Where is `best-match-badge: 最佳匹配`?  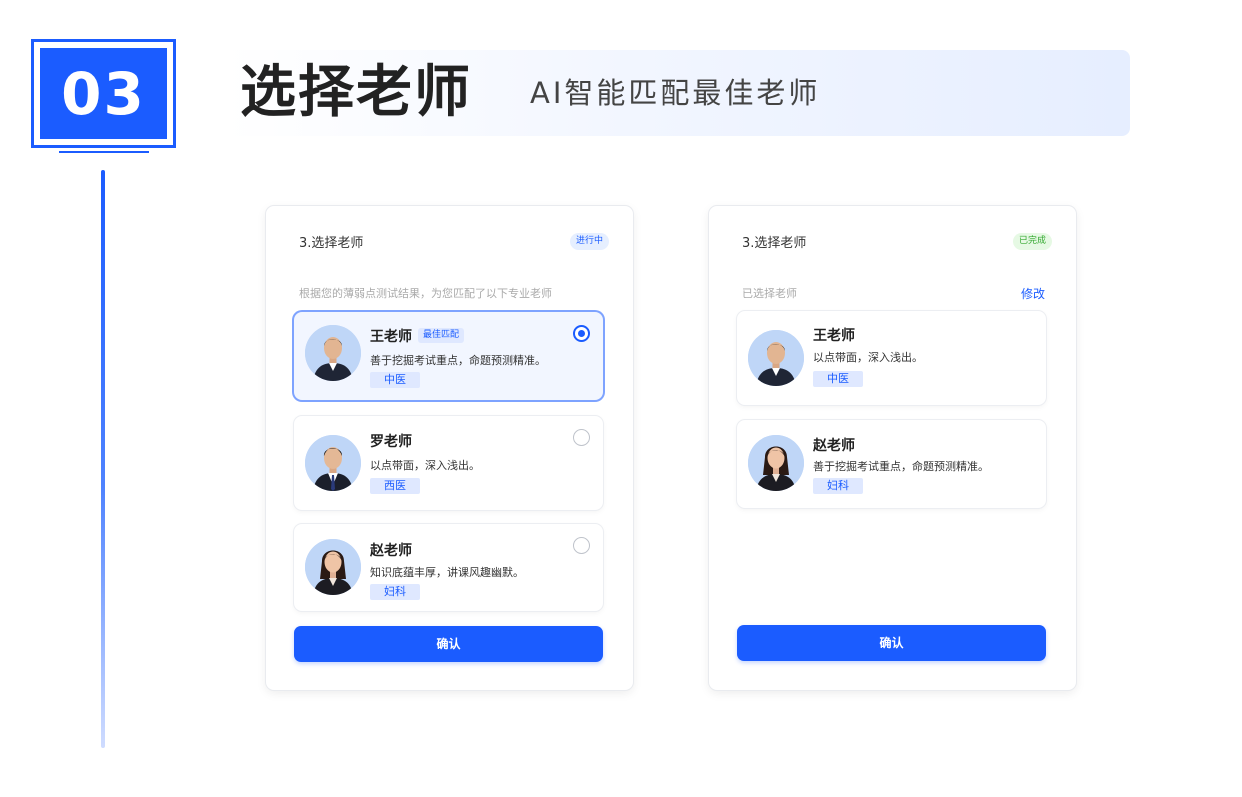
best-match-badge: 最佳匹配 is located at coordinates (441, 335).